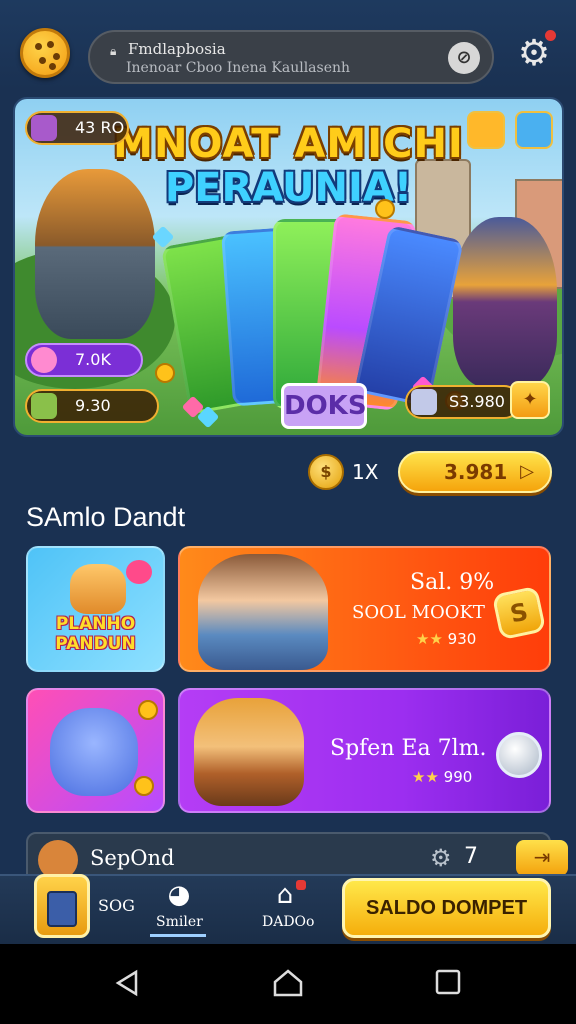 This screenshot has width=576, height=1024. What do you see at coordinates (177, 49) in the screenshot?
I see `search-title: Fmdlapbosia` at bounding box center [177, 49].